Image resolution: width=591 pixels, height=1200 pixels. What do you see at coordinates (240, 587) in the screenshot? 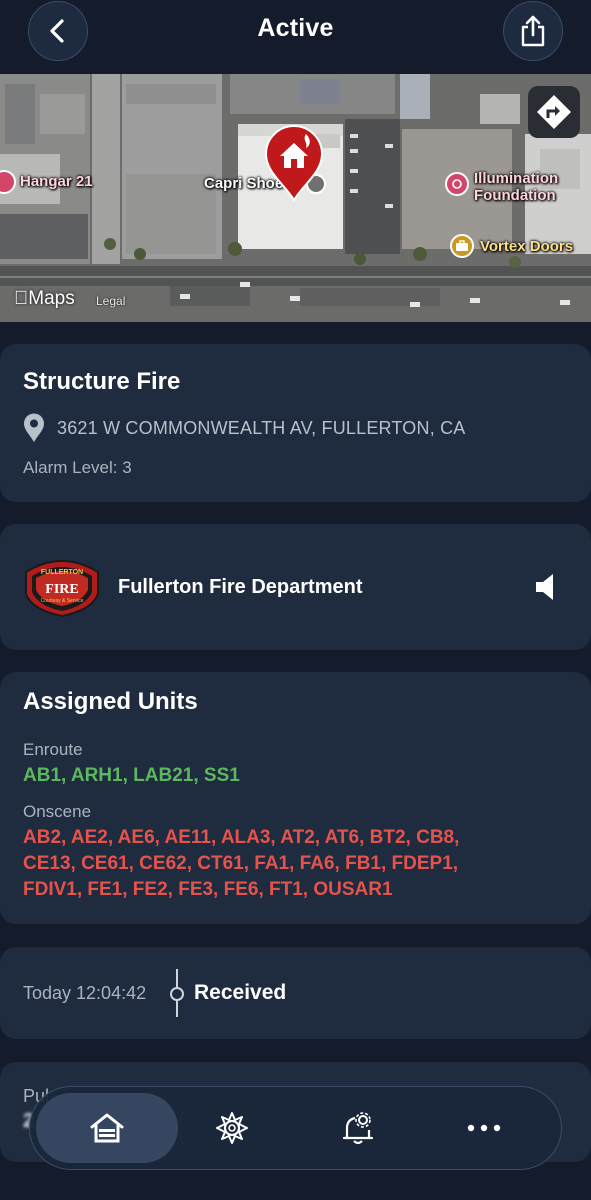
I see `department-name: Fullerton Fire Department` at bounding box center [240, 587].